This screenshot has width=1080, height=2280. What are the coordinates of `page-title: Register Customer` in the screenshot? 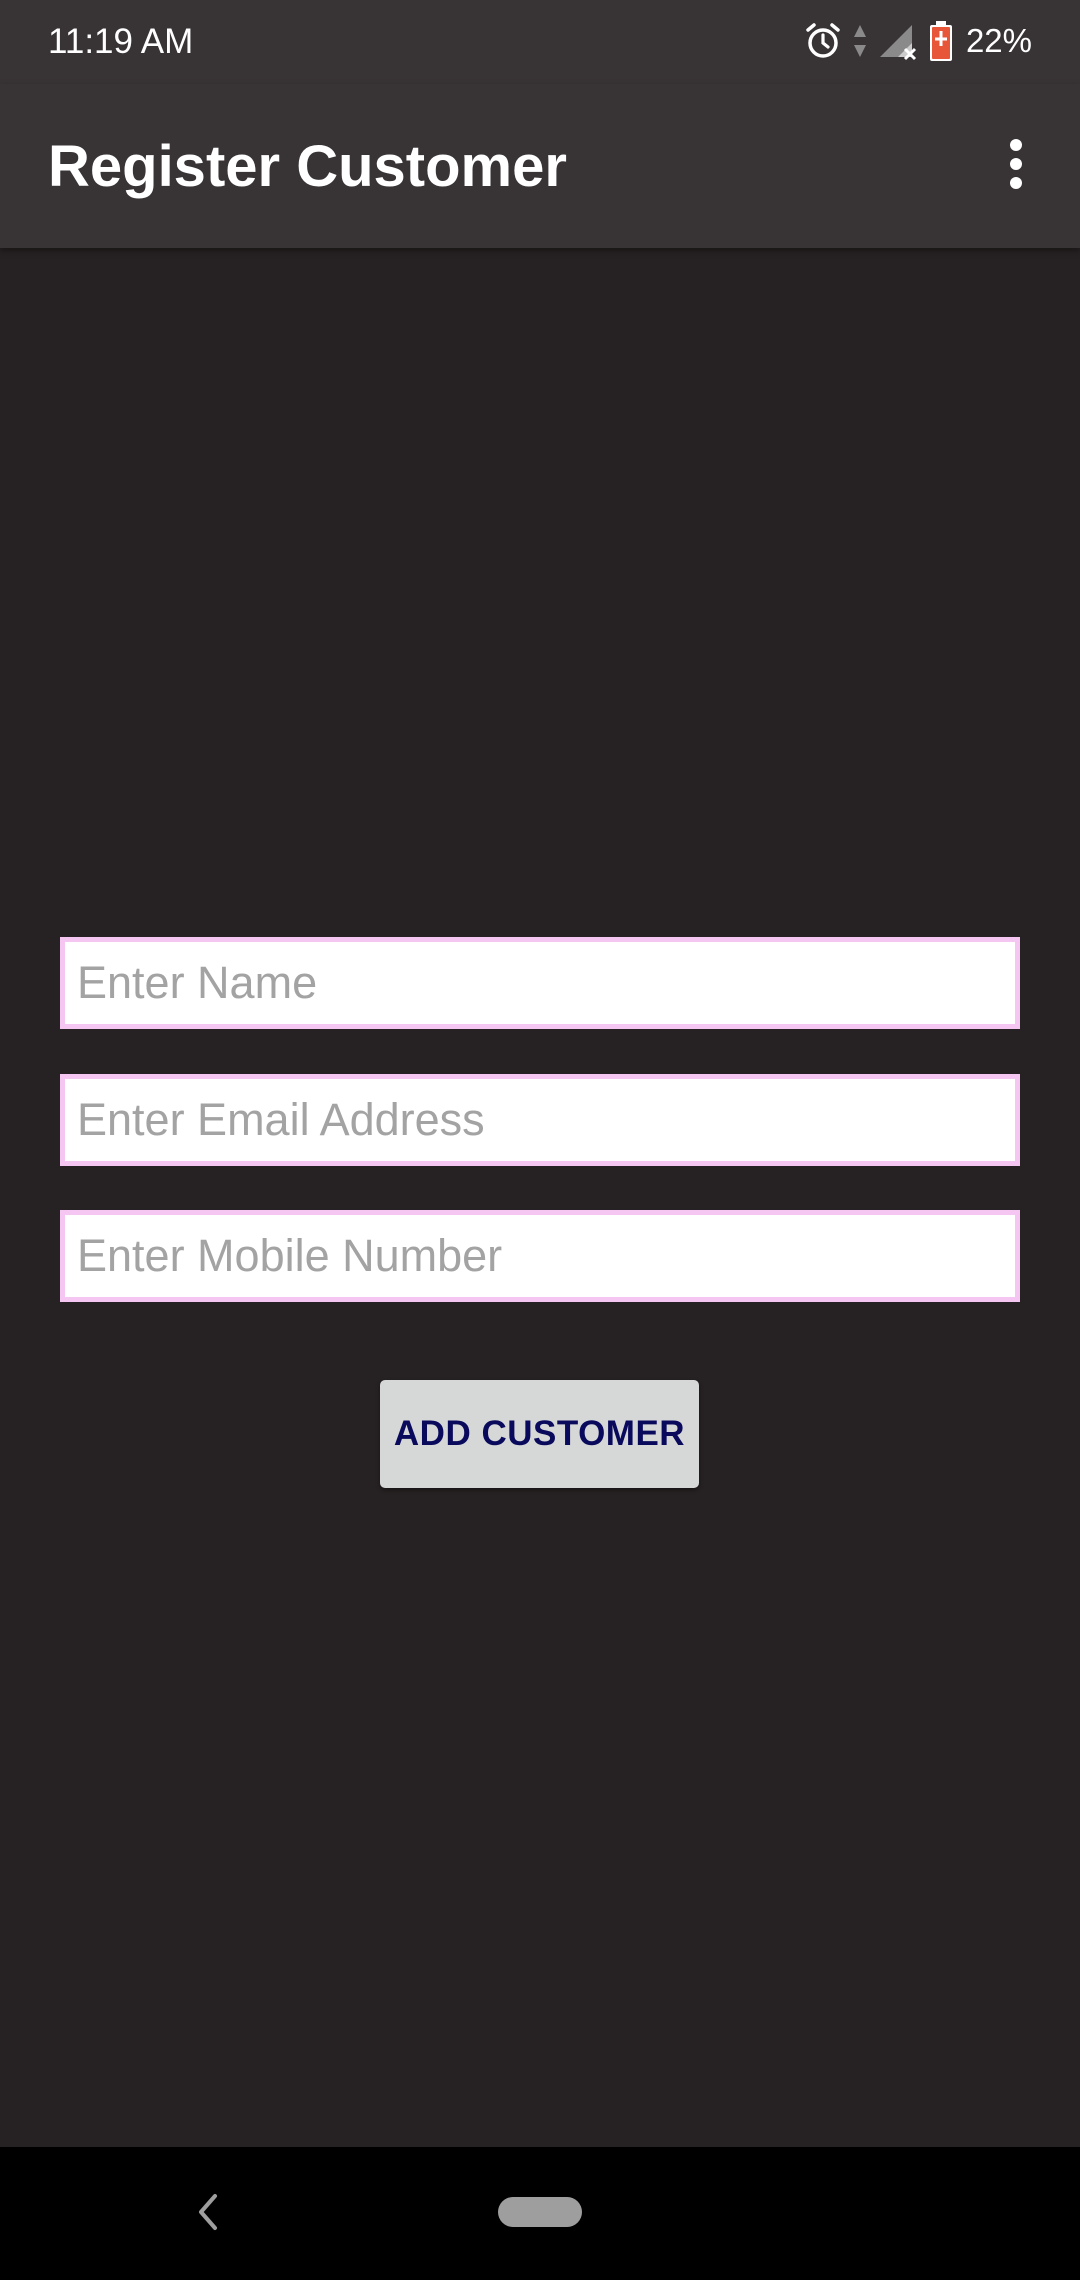 It's located at (307, 166).